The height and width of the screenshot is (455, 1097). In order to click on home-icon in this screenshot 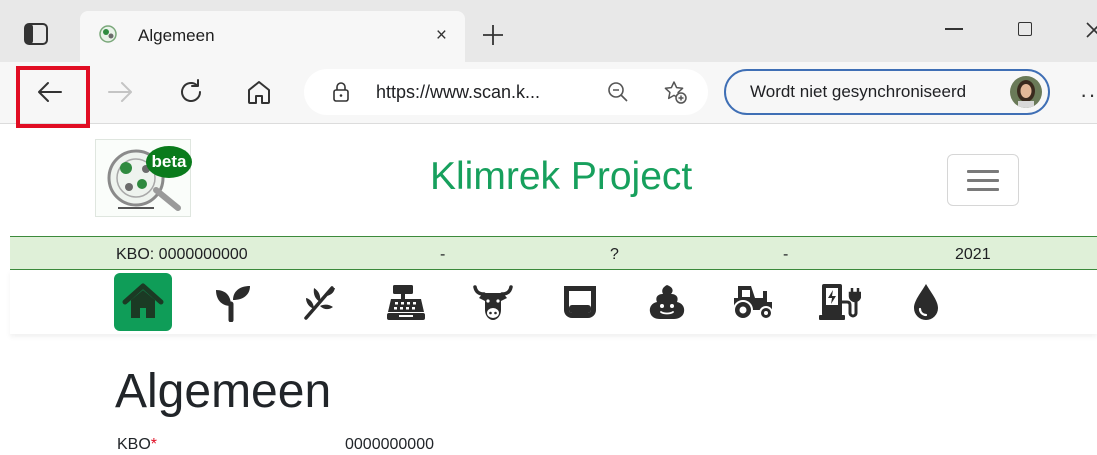, I will do `click(143, 300)`.